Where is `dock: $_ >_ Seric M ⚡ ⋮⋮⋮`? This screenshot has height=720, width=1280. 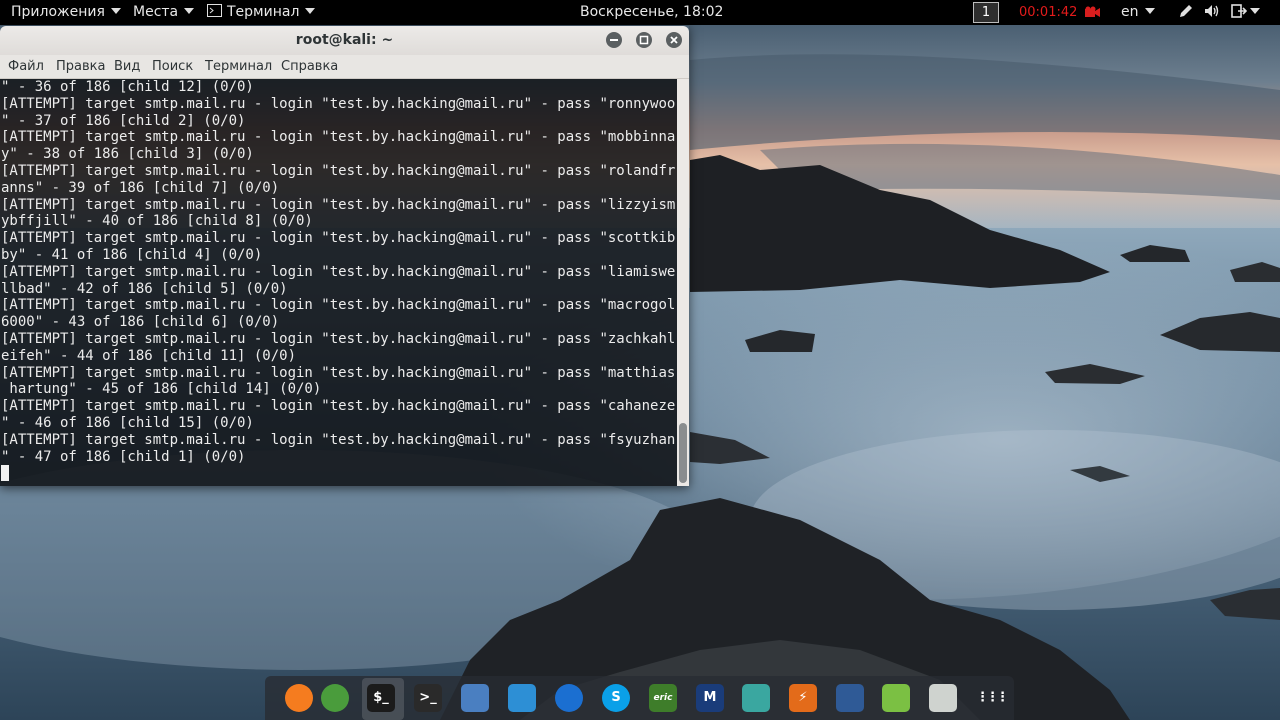 dock: $_ >_ Seric M ⚡ ⋮⋮⋮ is located at coordinates (639, 698).